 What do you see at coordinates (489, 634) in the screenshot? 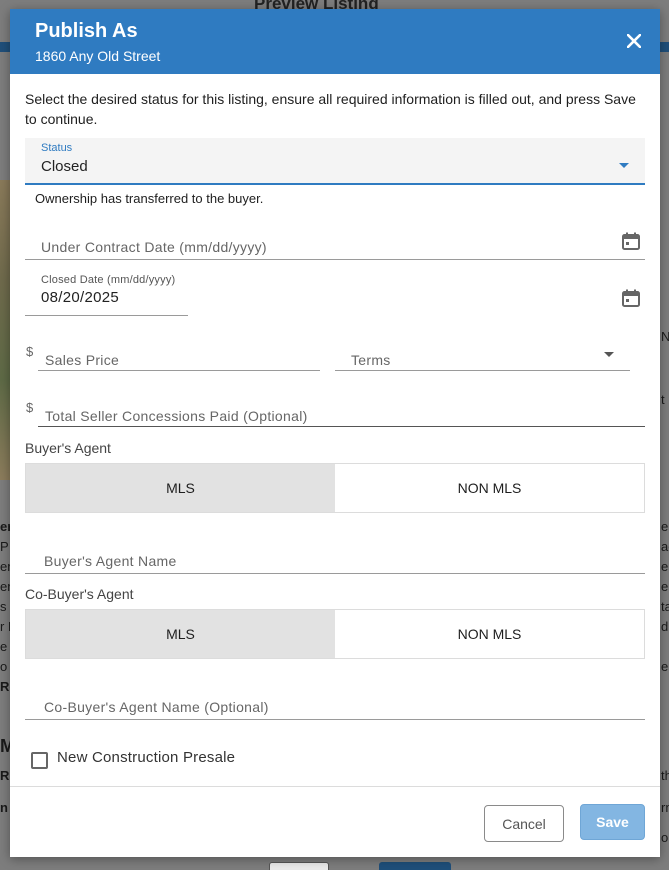
I see `co-buyers-agent-non-mls-option: NON MLS` at bounding box center [489, 634].